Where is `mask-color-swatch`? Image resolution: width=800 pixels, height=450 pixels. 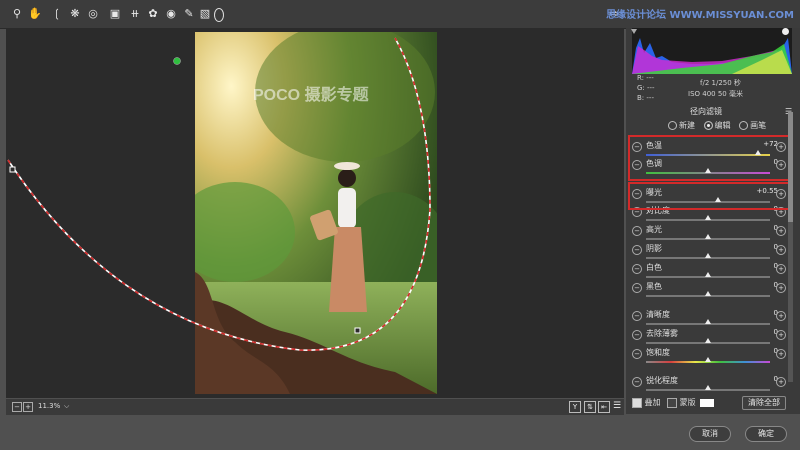
mask-color-swatch is located at coordinates (707, 402).